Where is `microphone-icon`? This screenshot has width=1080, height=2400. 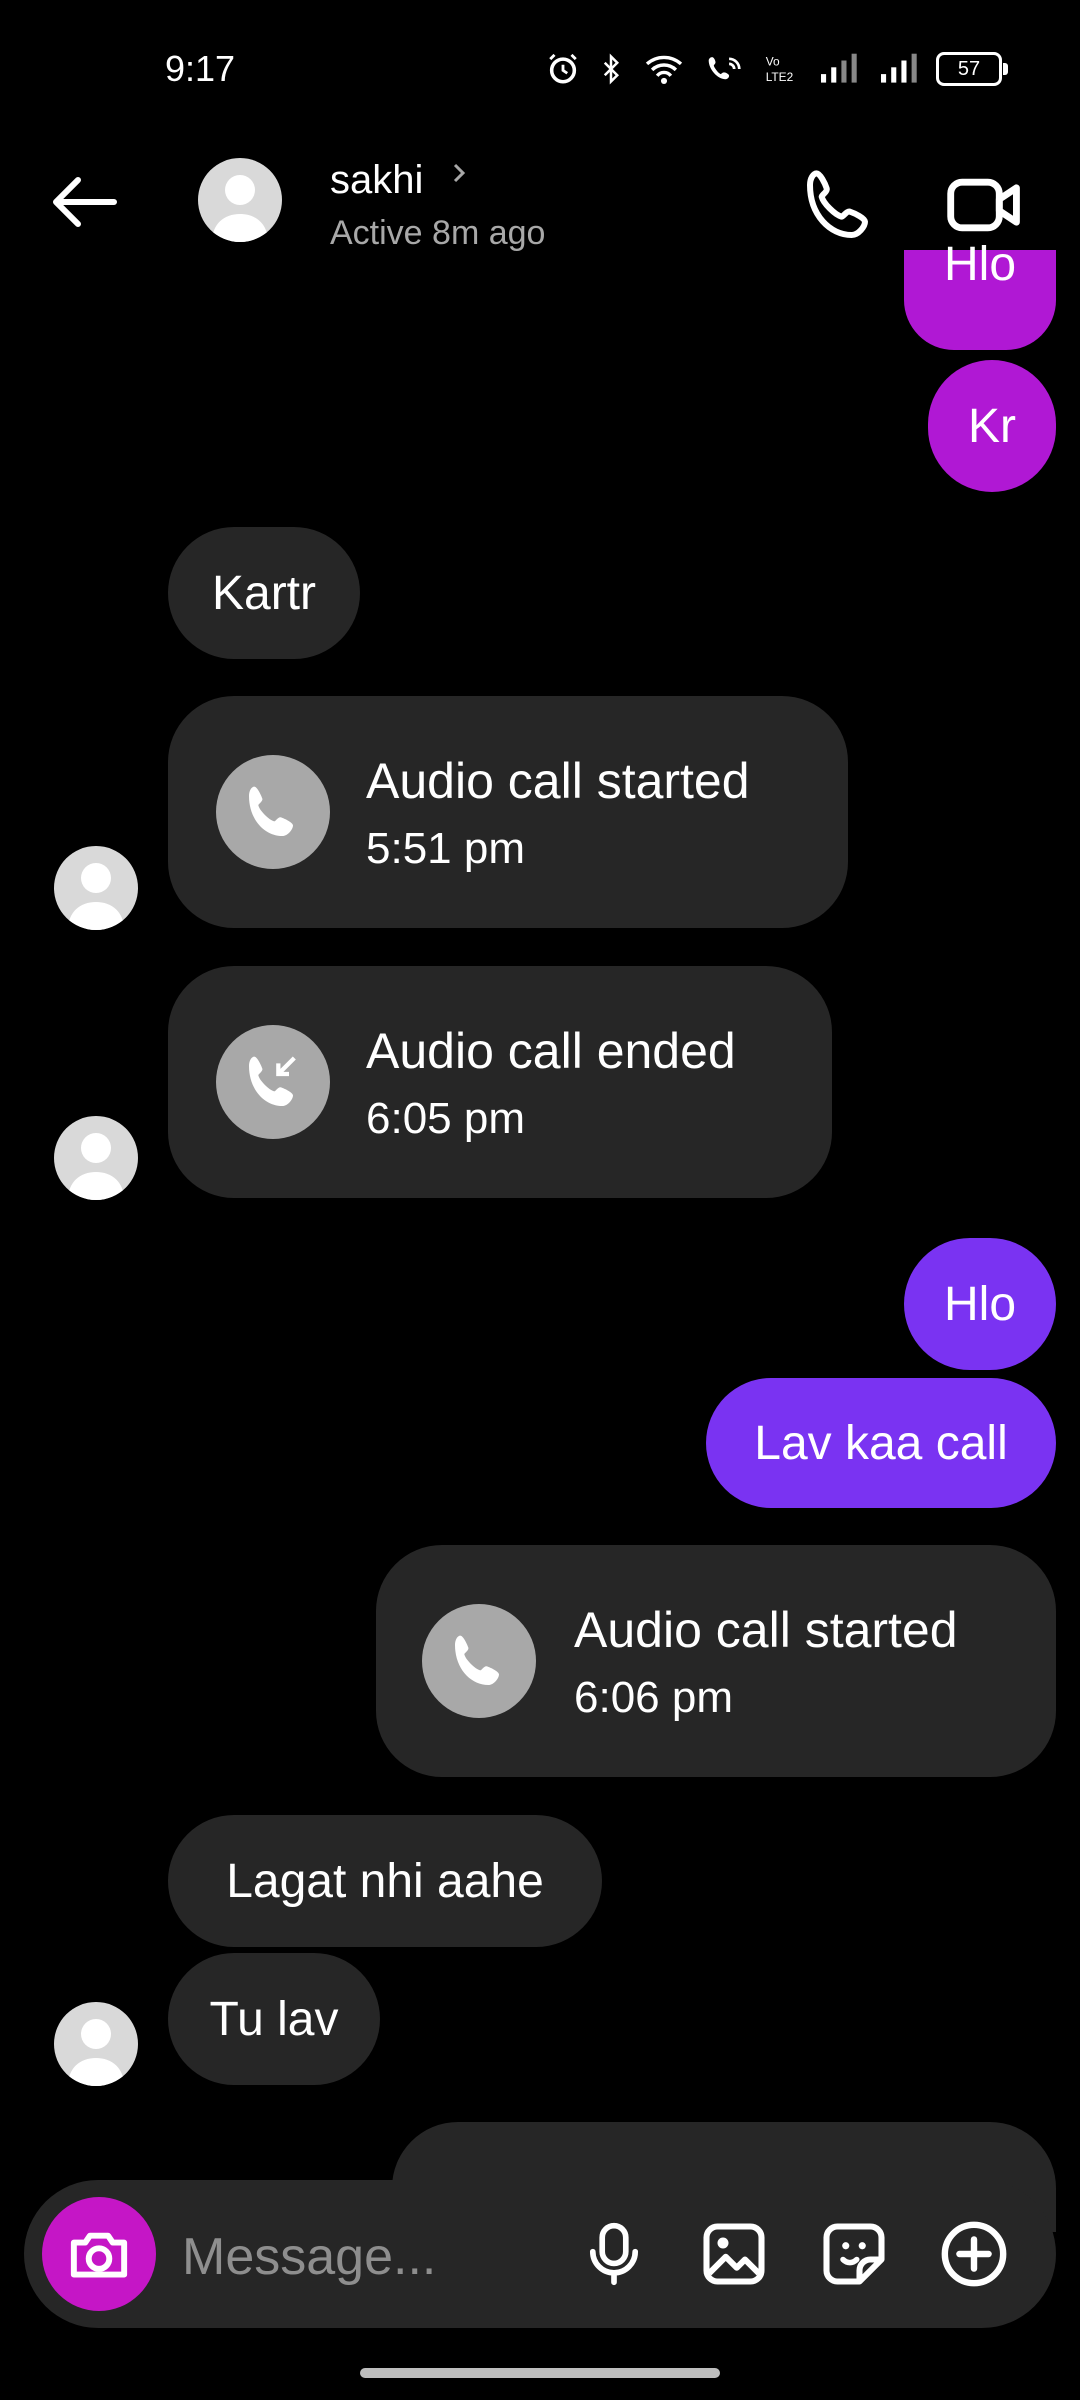 microphone-icon is located at coordinates (614, 2254).